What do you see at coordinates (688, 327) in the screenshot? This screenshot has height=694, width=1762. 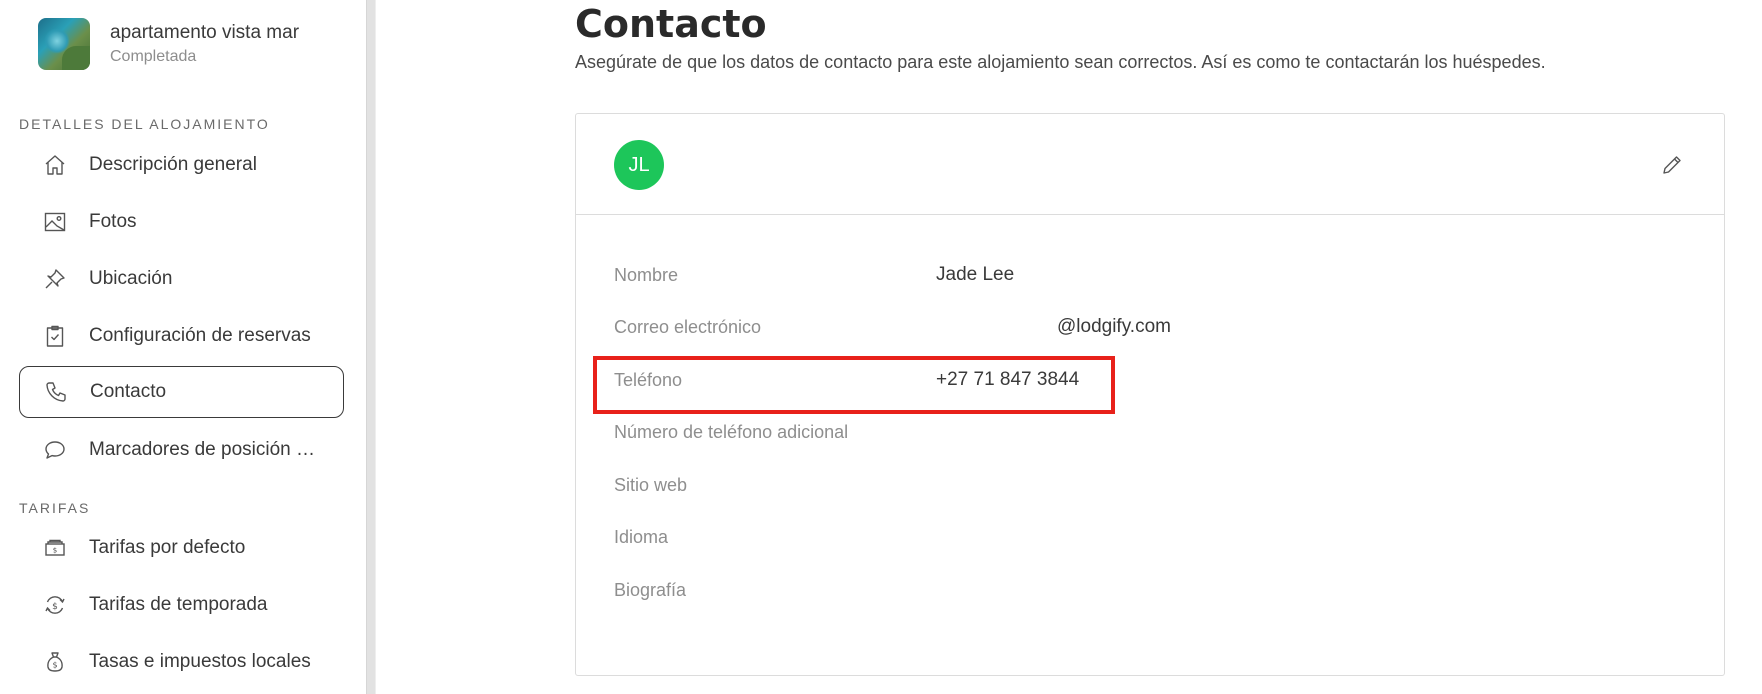 I see `field-label-correo: Correo electrónico` at bounding box center [688, 327].